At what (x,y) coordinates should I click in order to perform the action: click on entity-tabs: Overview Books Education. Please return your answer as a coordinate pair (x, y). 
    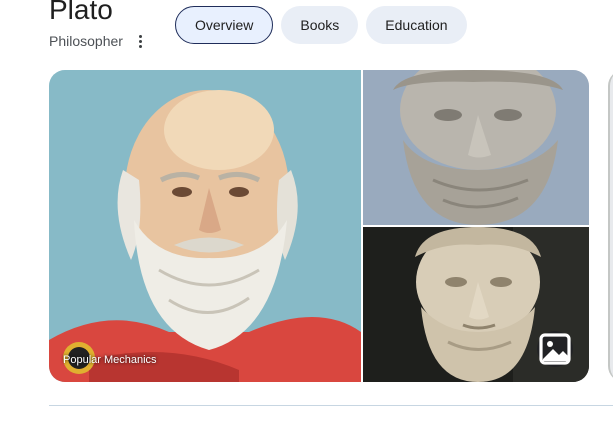
    Looking at the image, I should click on (321, 25).